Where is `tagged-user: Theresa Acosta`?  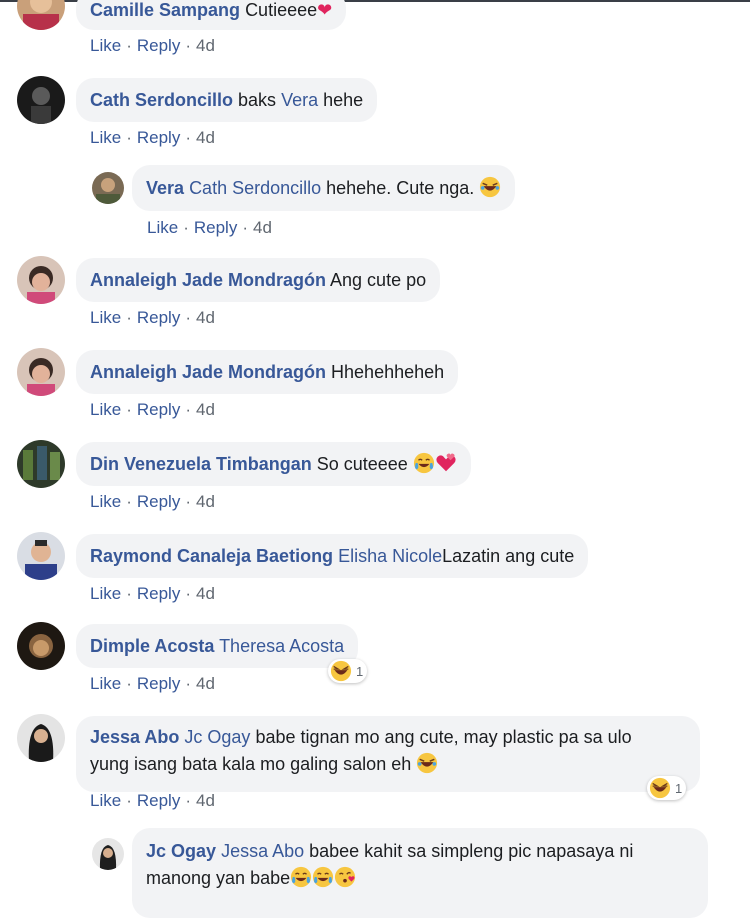
tagged-user: Theresa Acosta is located at coordinates (281, 646).